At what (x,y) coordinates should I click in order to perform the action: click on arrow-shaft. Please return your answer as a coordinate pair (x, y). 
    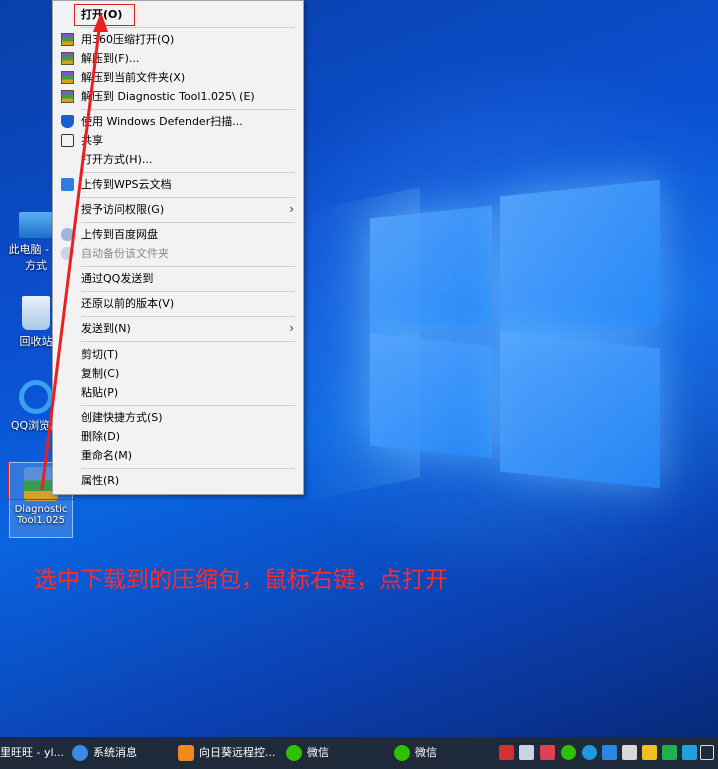
    Looking at the image, I should click on (71, 256).